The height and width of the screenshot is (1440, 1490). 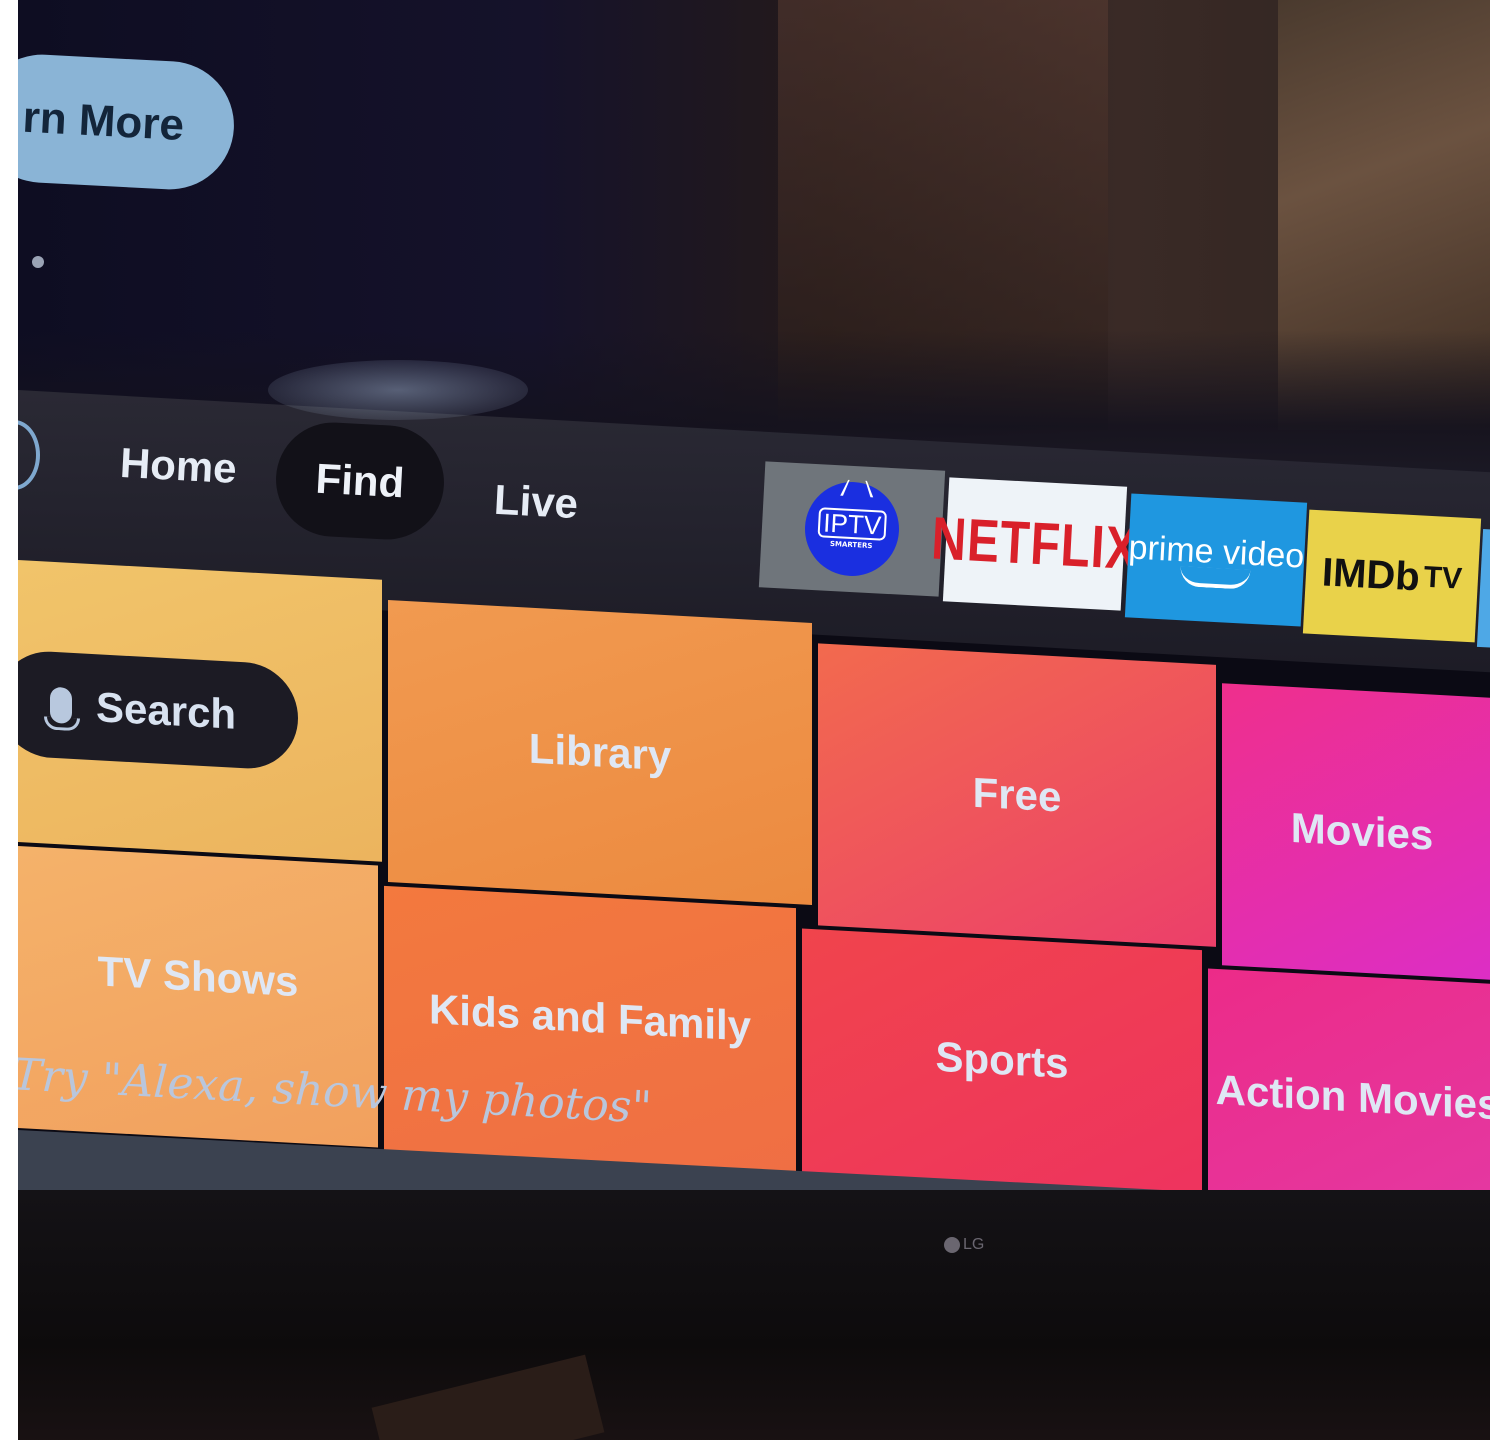 I want to click on tile-label: Sports, so click(x=1002, y=1059).